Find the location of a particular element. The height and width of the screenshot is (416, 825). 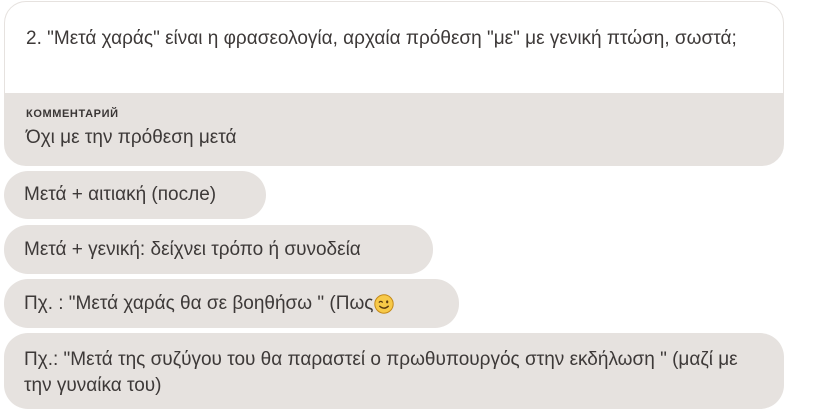

message-bubble: Μετά + αιτιακή (после) is located at coordinates (135, 195).